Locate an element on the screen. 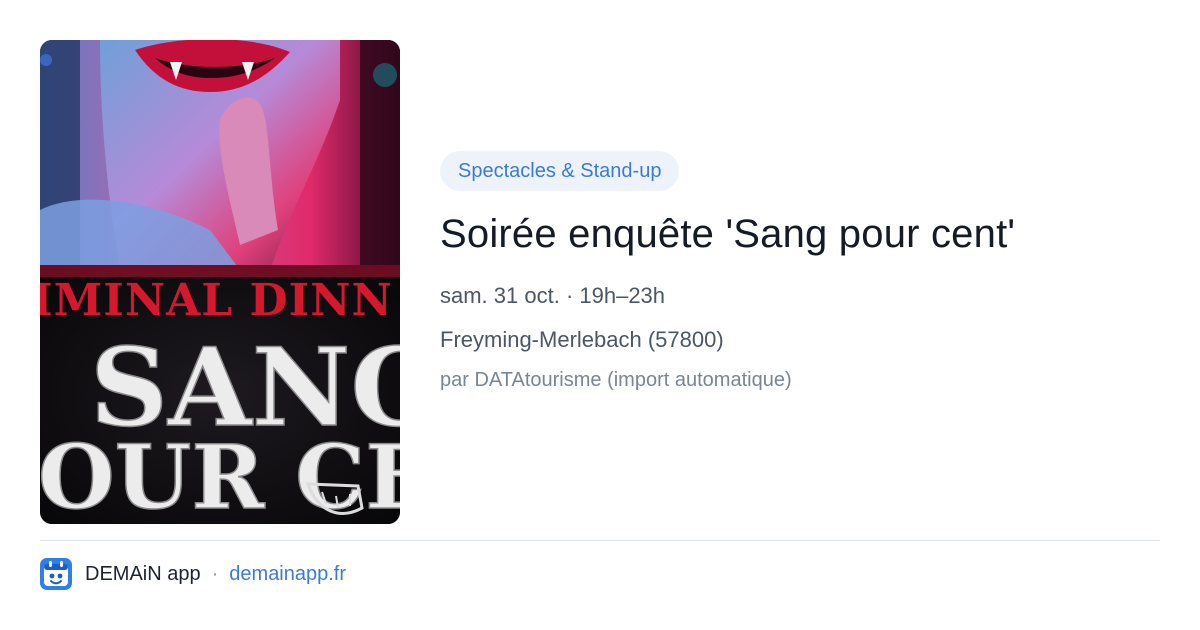 Image resolution: width=1200 pixels, height=630 pixels. poster-text-line1: IMINAL DINN is located at coordinates (216, 300).